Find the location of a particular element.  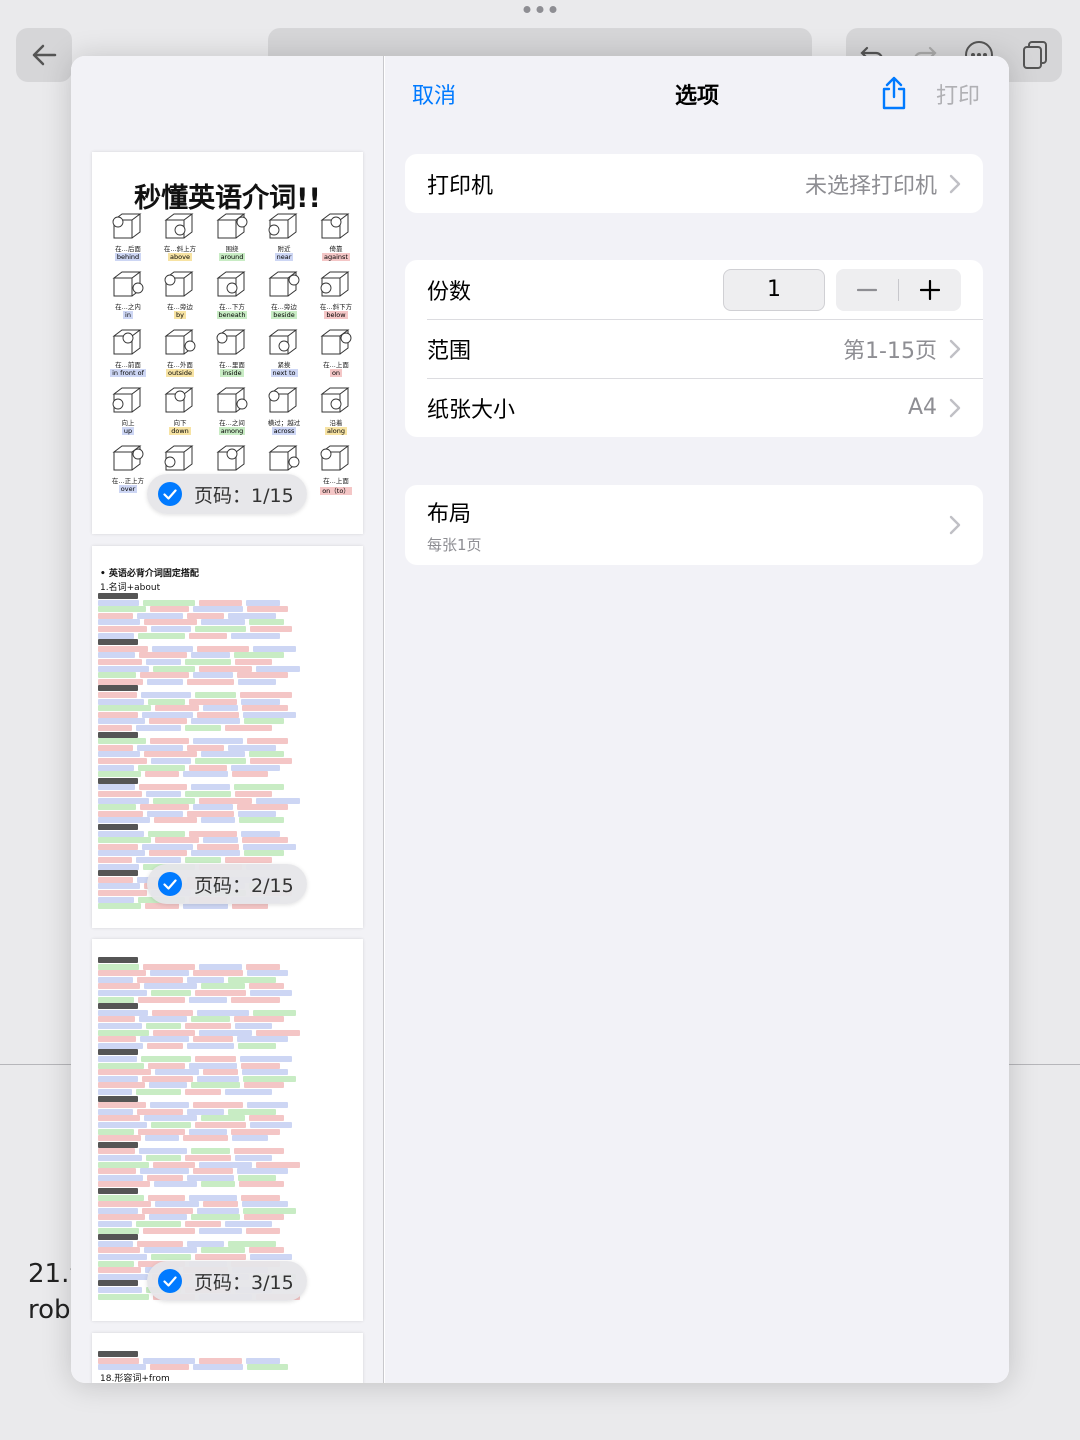

paper-size-label: 纸张大小 is located at coordinates (471, 410).